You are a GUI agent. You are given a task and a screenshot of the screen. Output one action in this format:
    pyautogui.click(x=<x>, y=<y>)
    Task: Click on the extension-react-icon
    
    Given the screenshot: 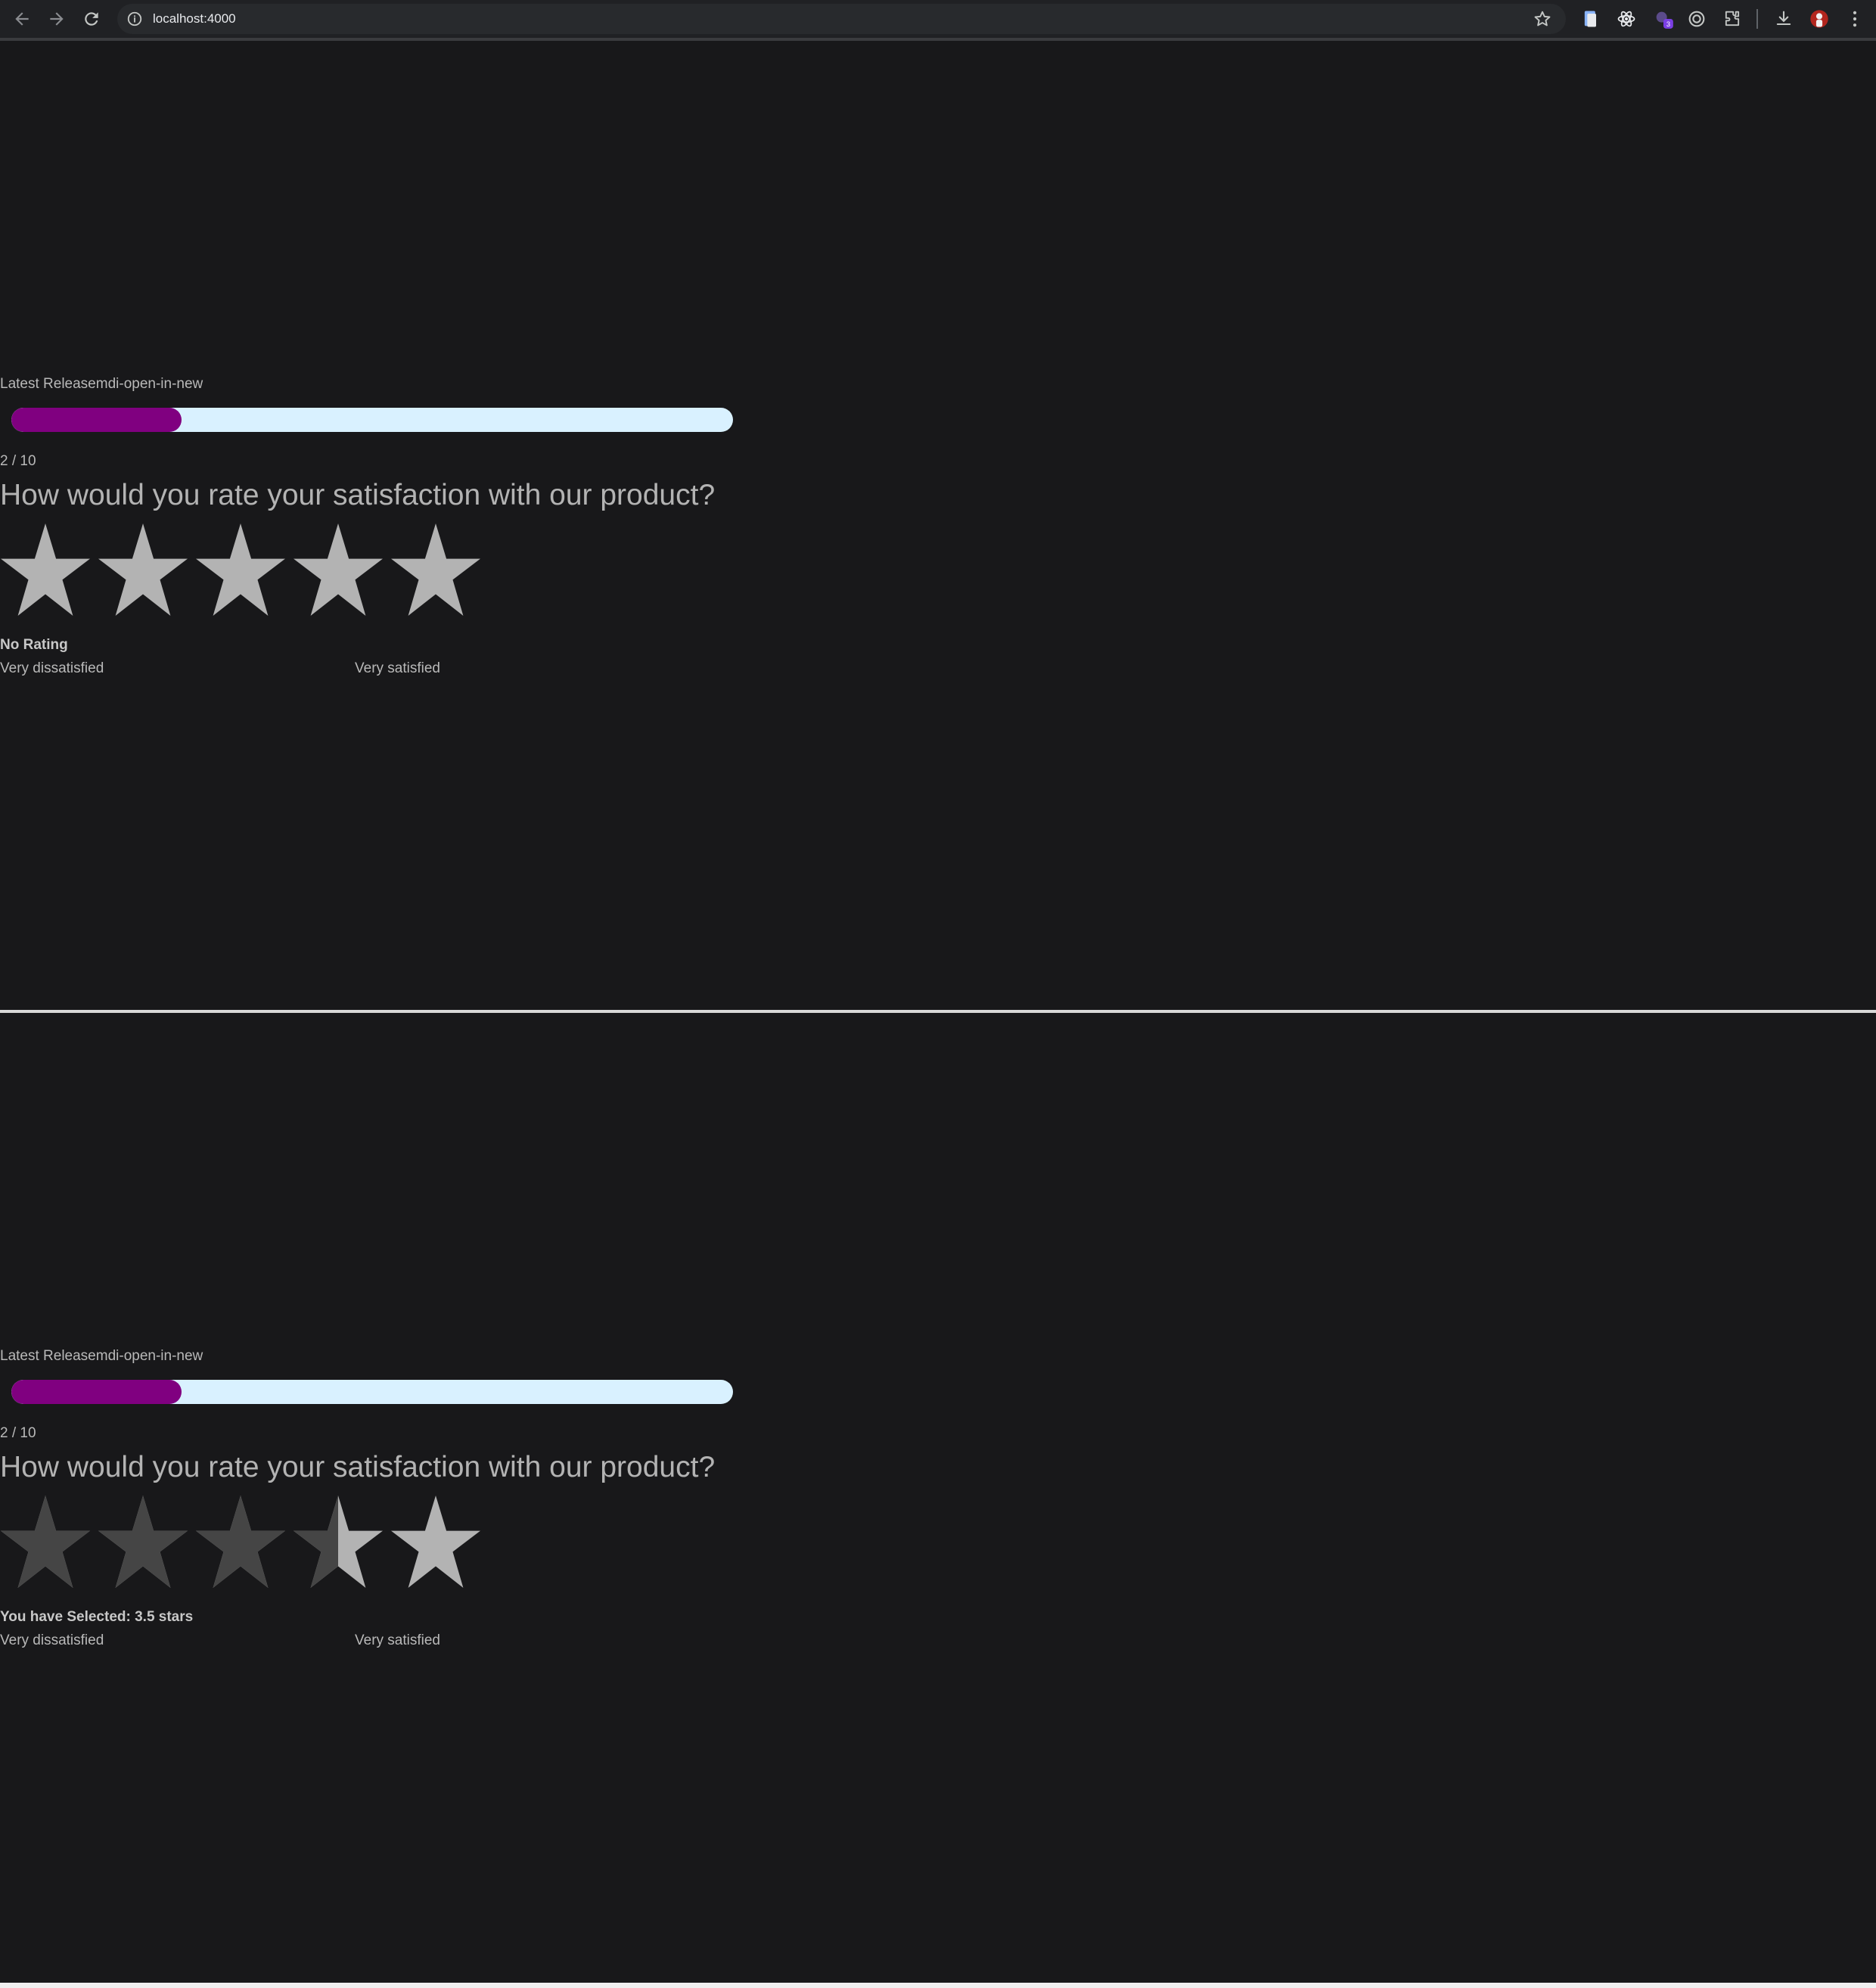 What is the action you would take?
    pyautogui.click(x=1626, y=19)
    